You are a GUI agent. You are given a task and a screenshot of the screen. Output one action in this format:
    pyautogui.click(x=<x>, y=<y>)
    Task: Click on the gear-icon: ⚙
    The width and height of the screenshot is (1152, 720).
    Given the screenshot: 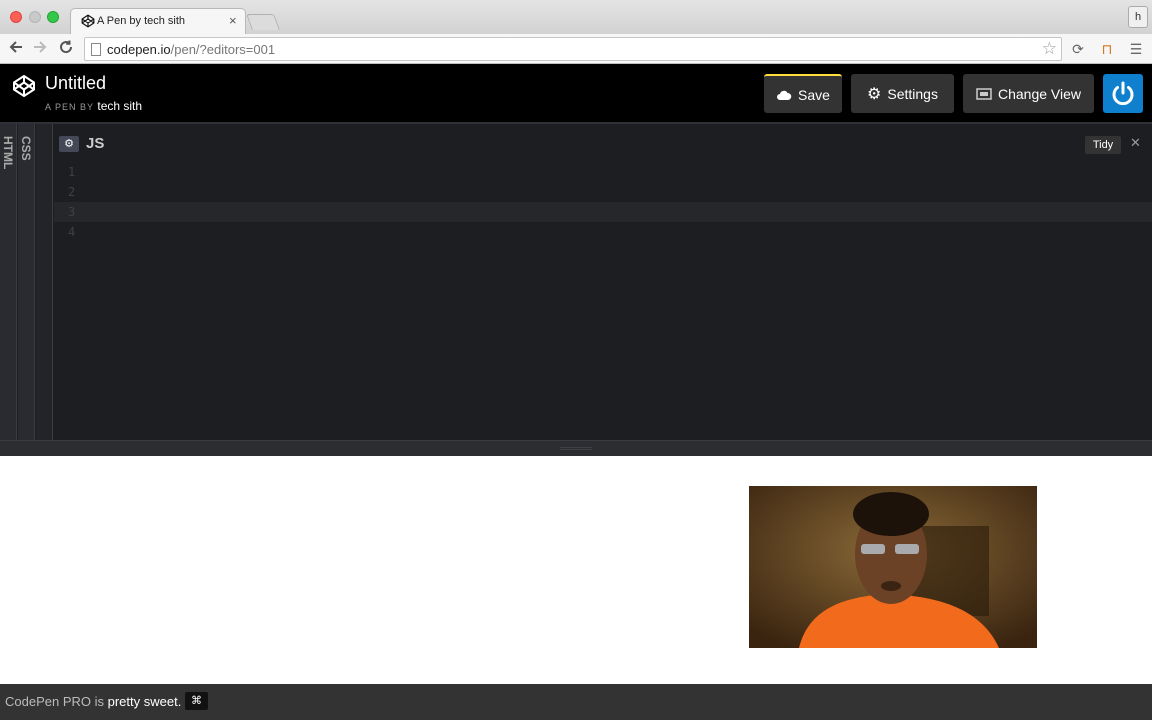 What is the action you would take?
    pyautogui.click(x=874, y=94)
    